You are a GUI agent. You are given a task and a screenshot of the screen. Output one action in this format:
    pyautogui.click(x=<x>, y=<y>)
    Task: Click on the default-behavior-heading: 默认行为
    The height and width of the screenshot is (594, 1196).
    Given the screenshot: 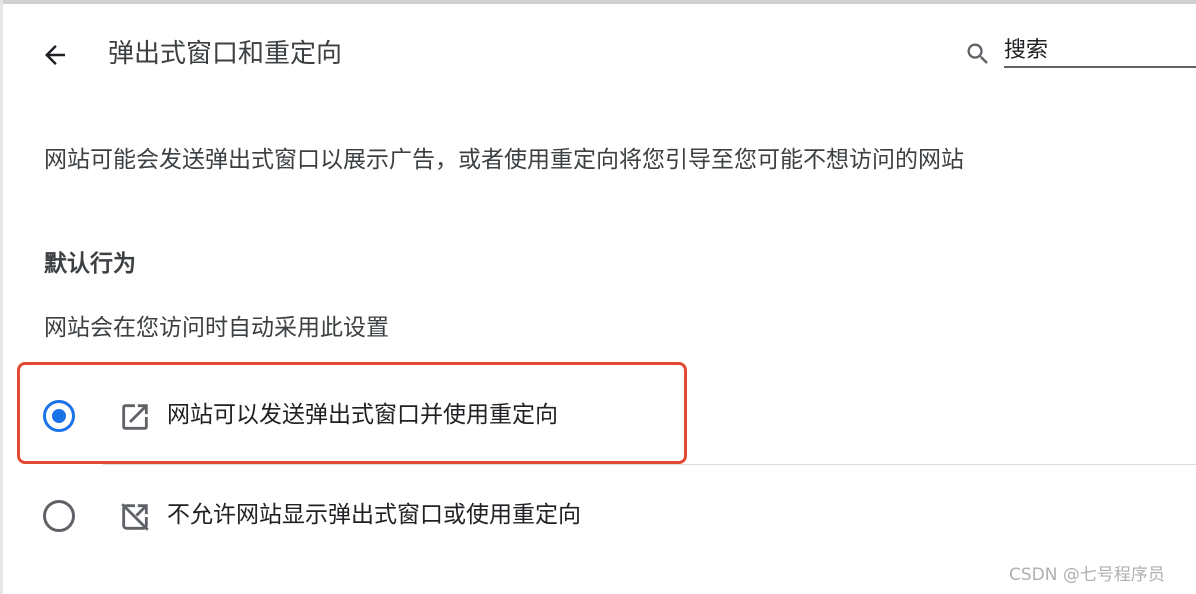 What is the action you would take?
    pyautogui.click(x=90, y=264)
    